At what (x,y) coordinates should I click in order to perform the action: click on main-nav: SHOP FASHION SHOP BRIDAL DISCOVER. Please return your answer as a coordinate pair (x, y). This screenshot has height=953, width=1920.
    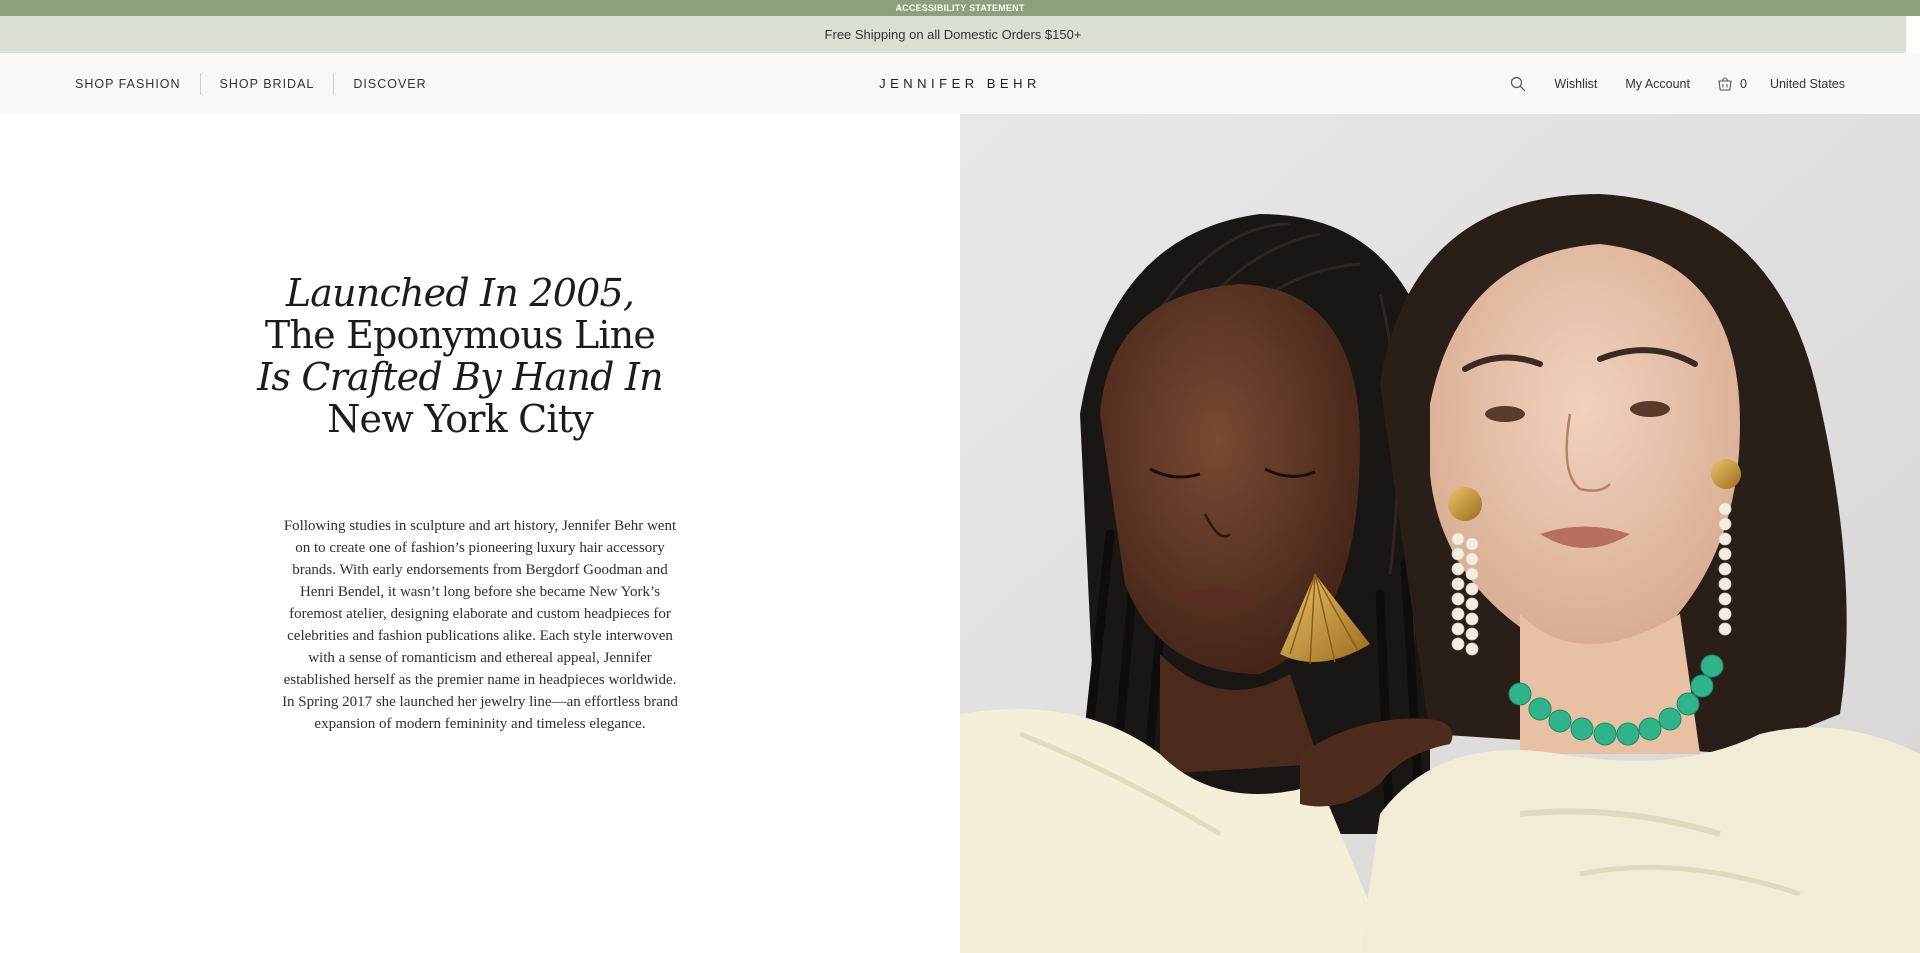
    Looking at the image, I should click on (251, 83).